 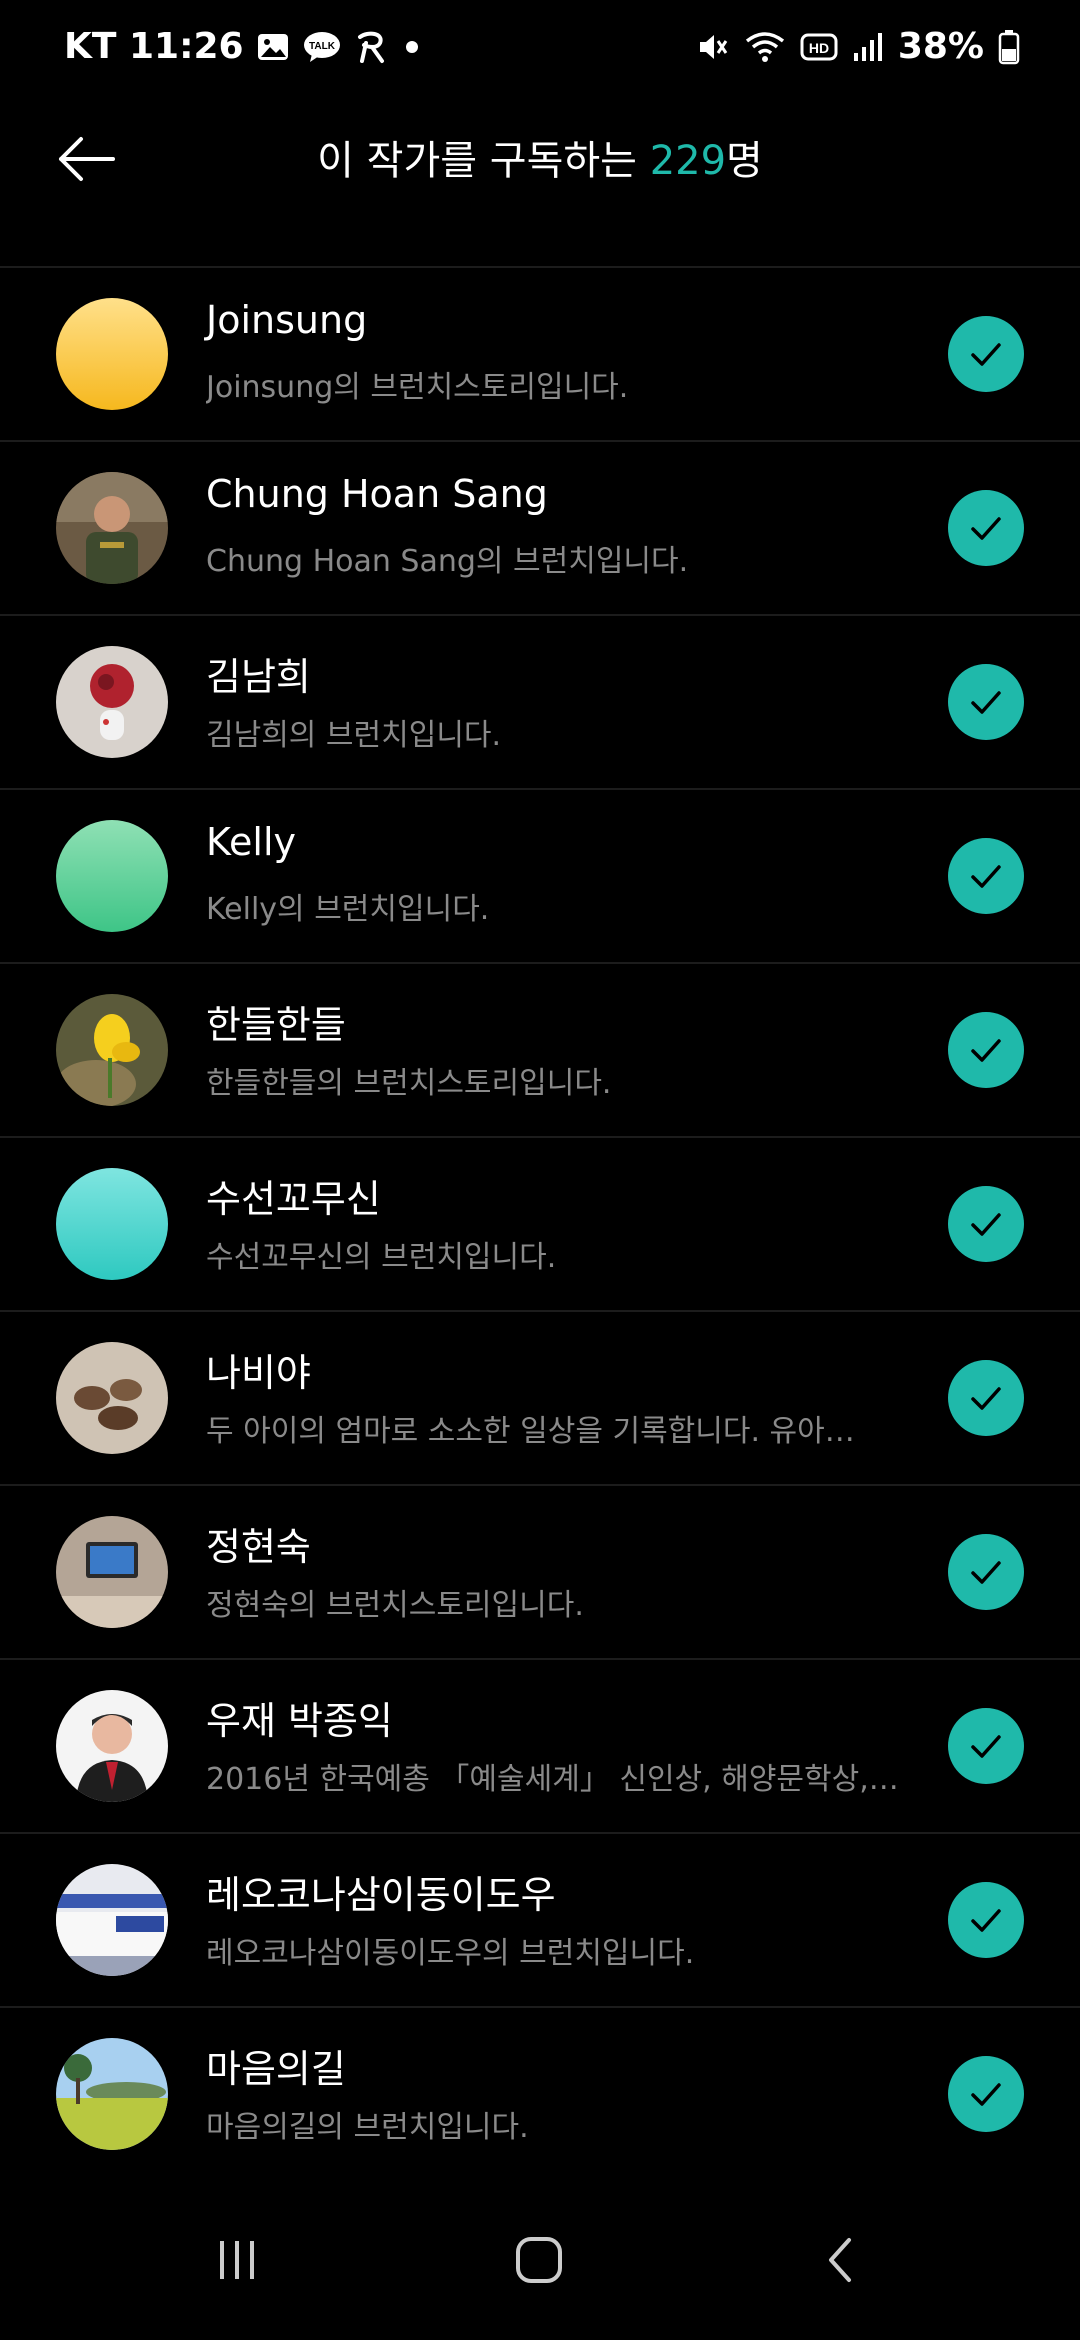 What do you see at coordinates (273, 47) in the screenshot?
I see `gallery-icon` at bounding box center [273, 47].